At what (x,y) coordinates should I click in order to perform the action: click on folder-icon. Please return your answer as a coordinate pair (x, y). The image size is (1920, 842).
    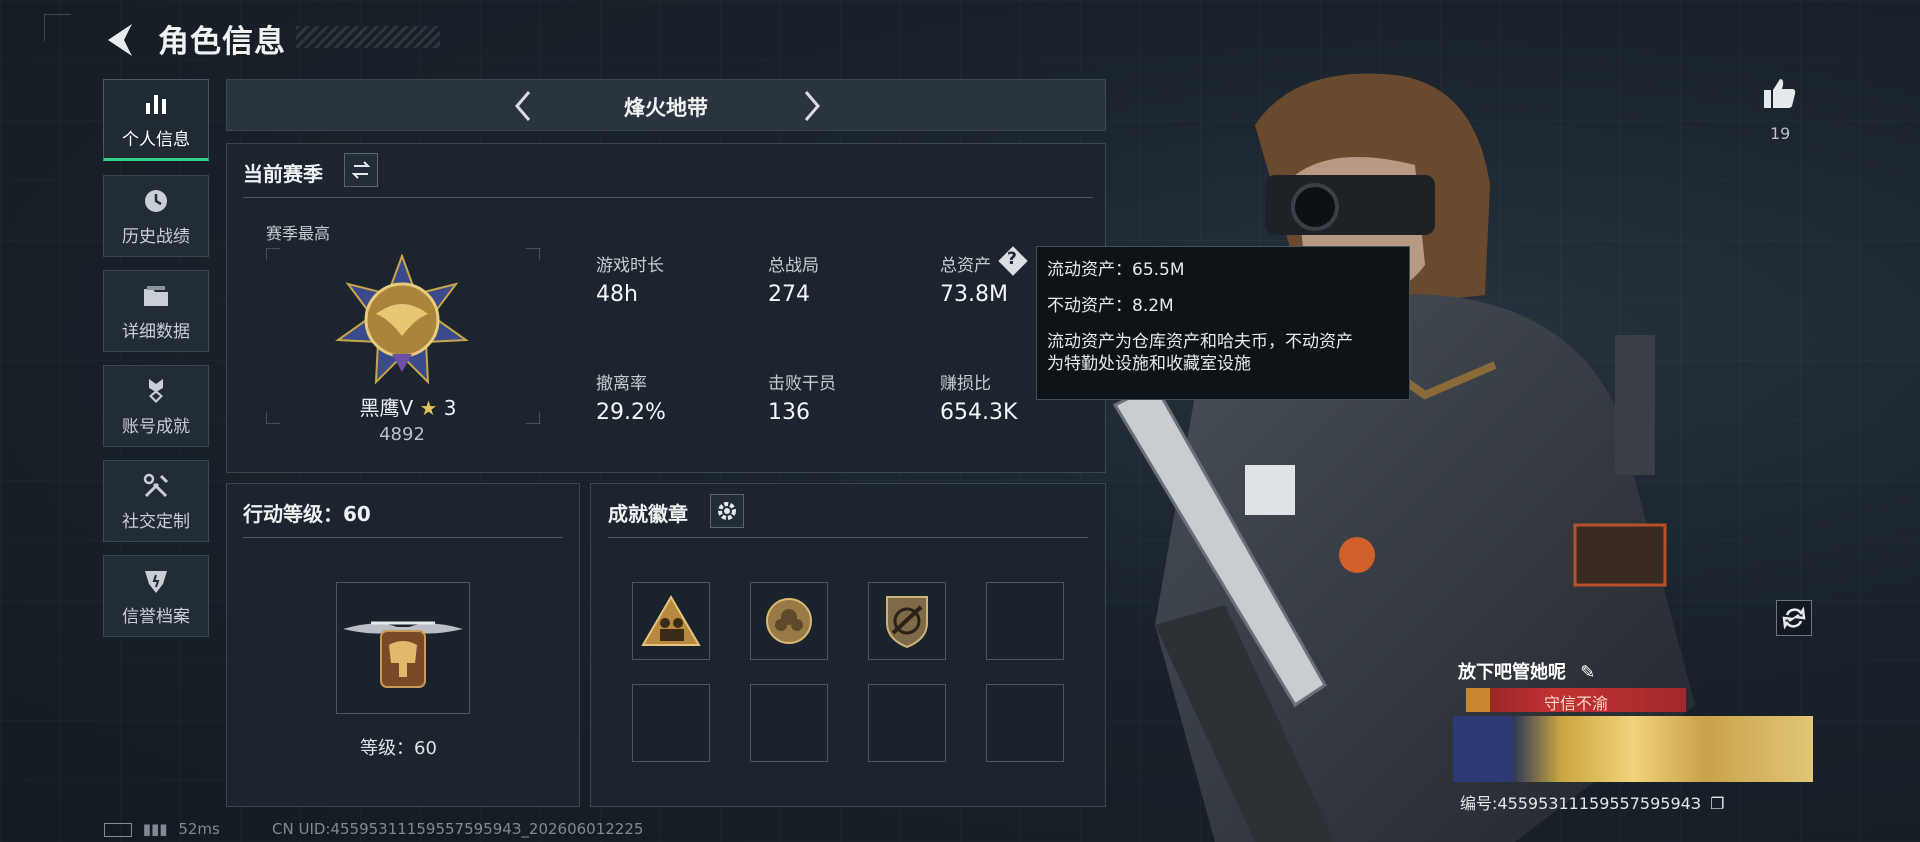
    Looking at the image, I should click on (156, 295).